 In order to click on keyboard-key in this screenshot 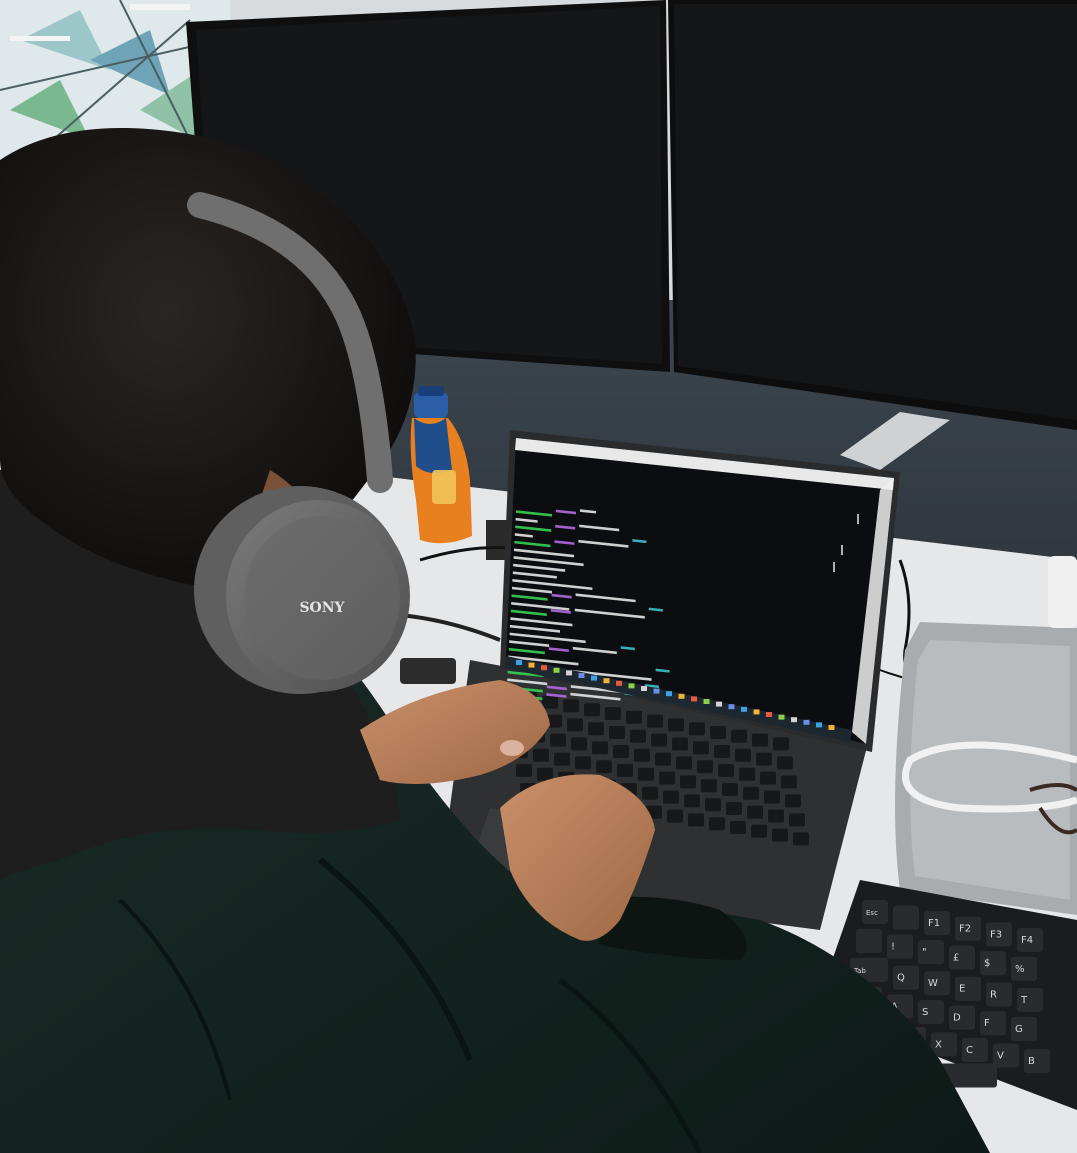, I will do `click(906, 917)`.